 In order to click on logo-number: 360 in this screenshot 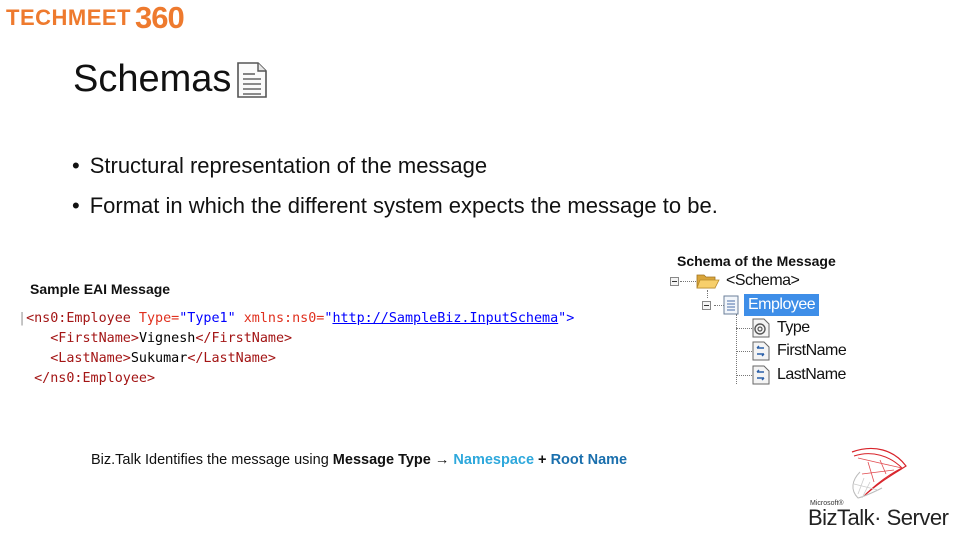, I will do `click(160, 17)`.